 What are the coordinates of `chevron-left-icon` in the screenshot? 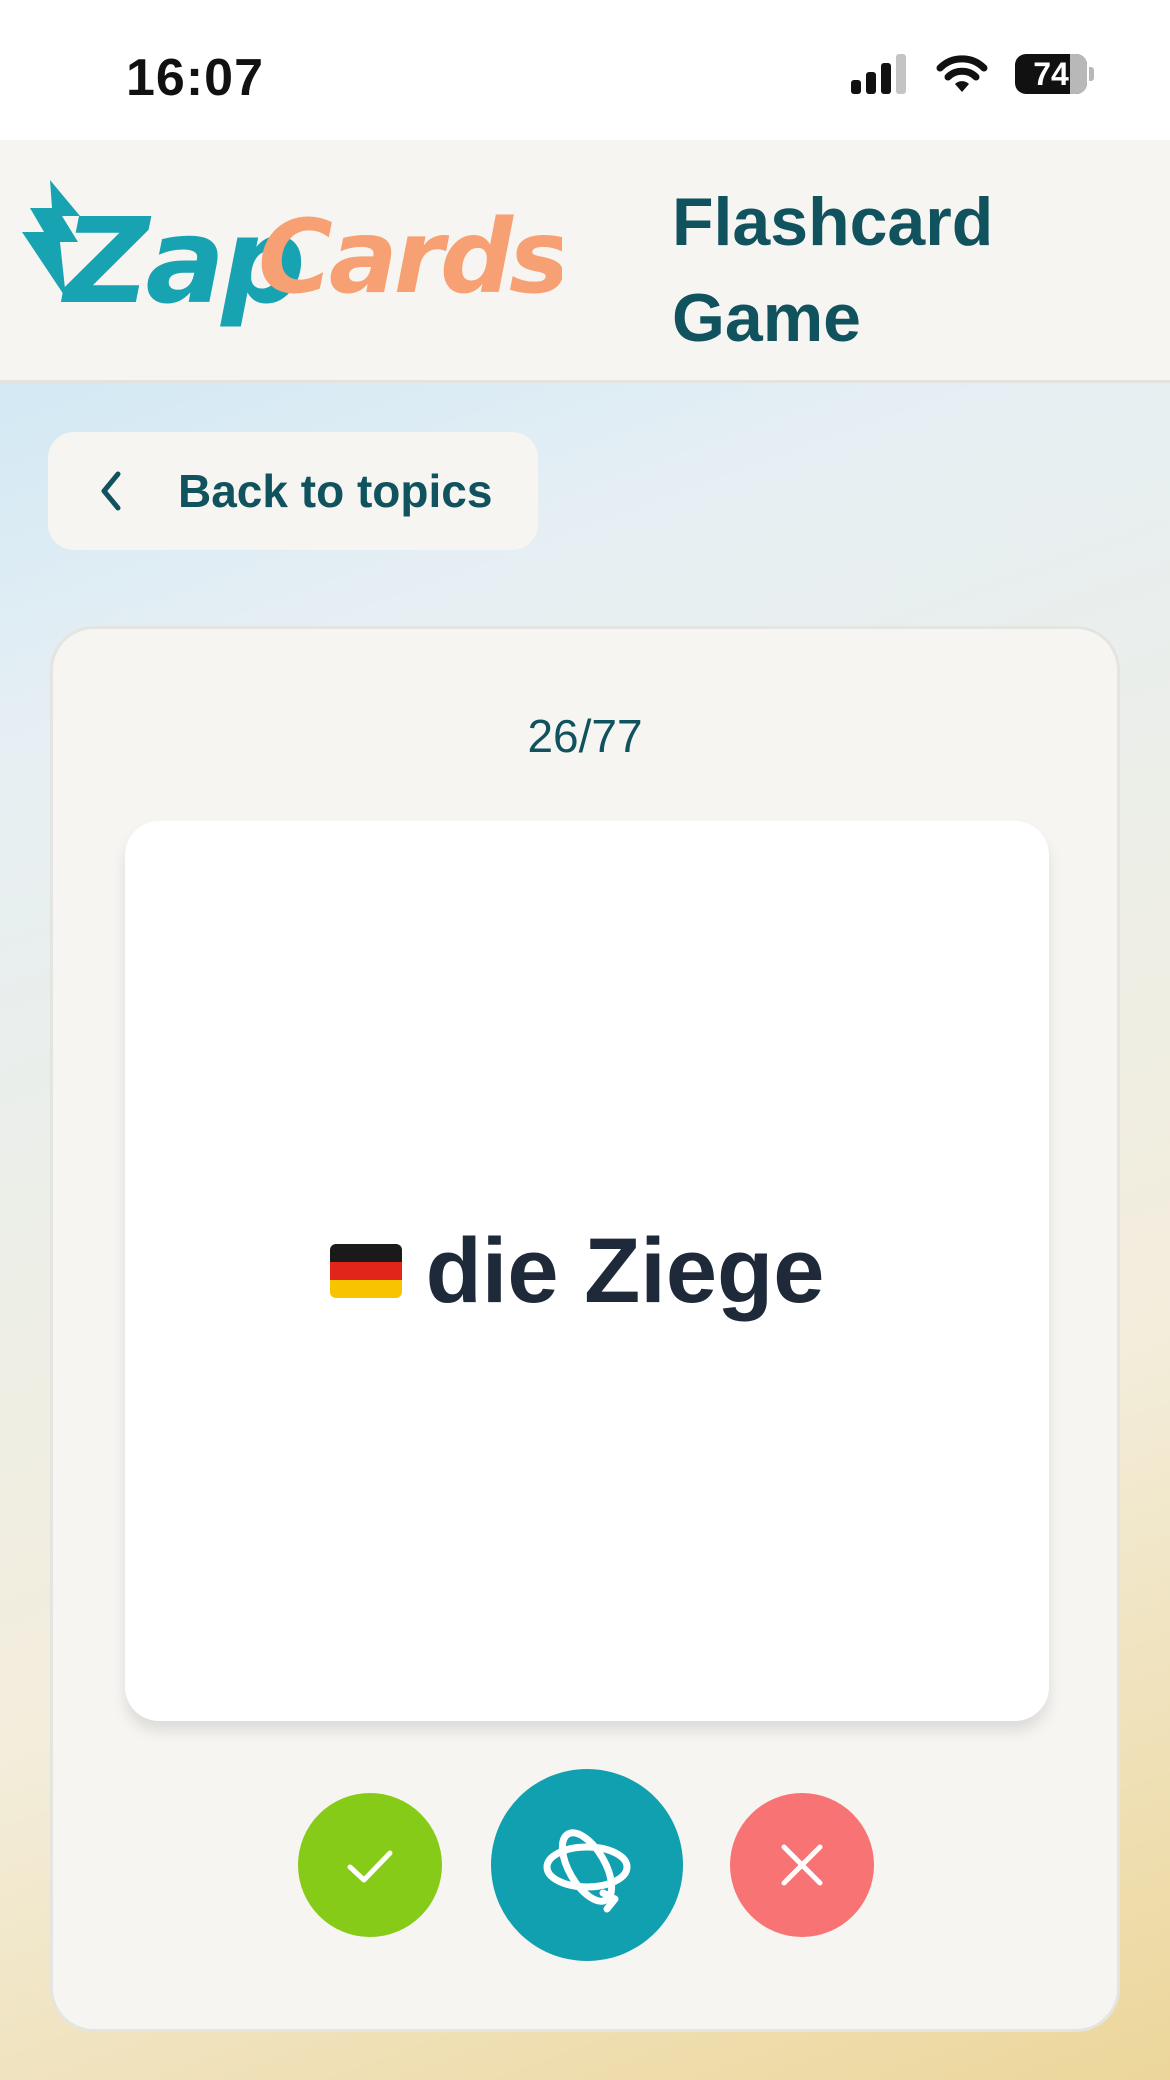 It's located at (111, 491).